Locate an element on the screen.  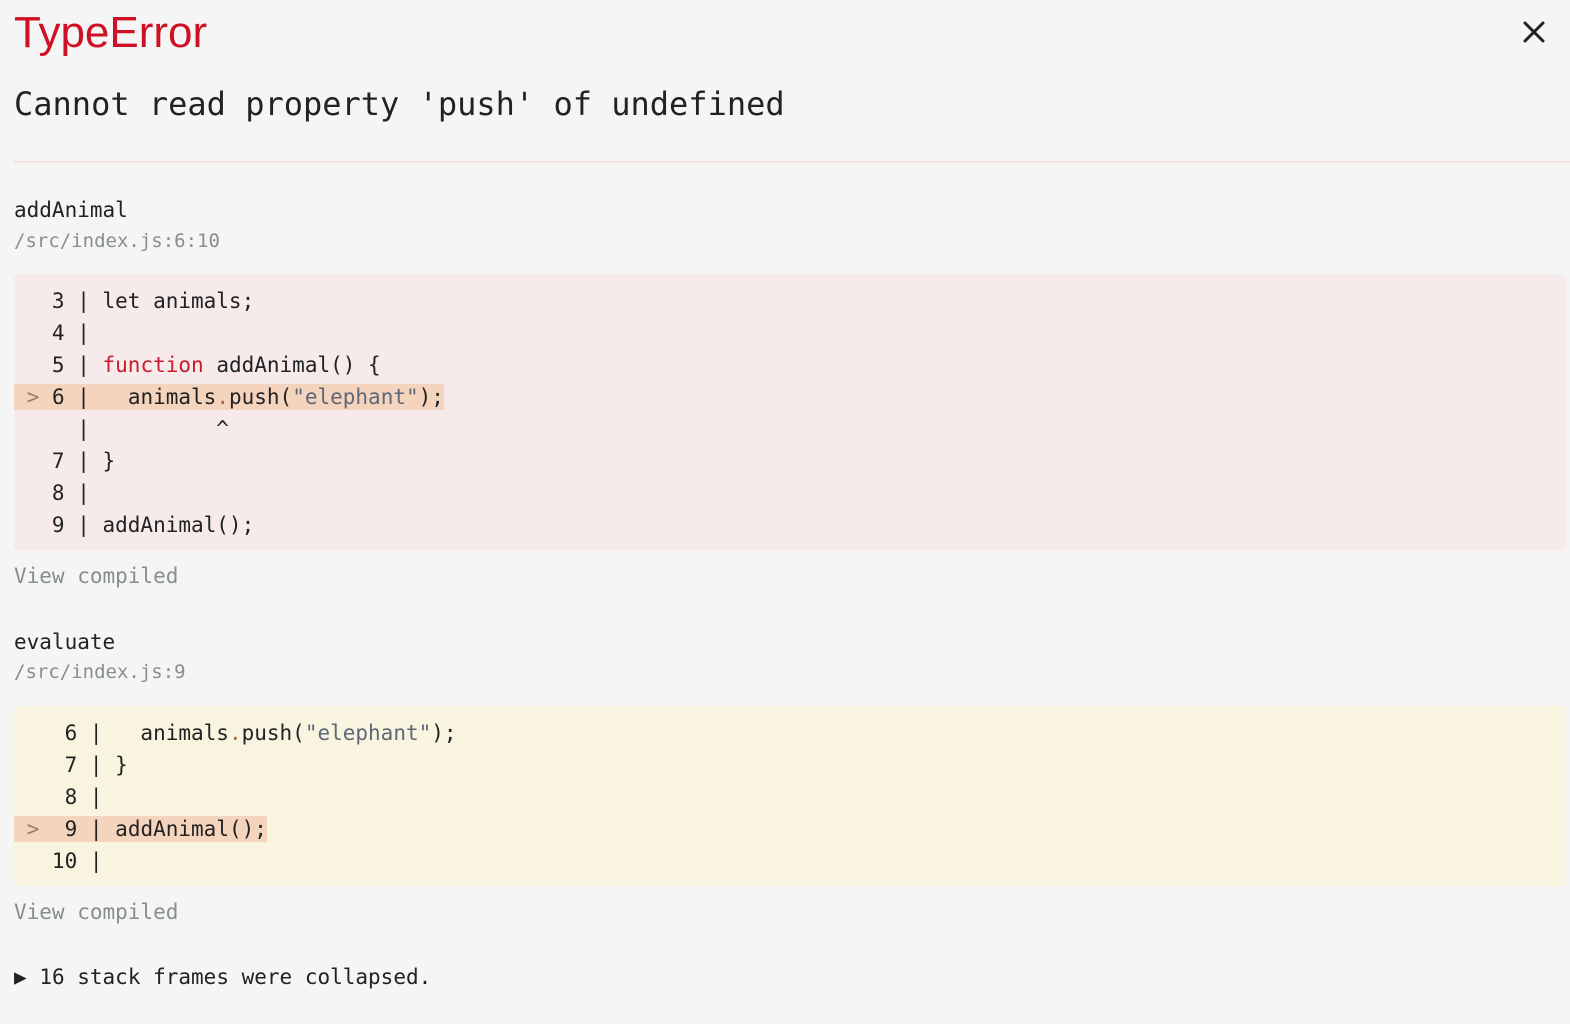
code-line-content: 4 | is located at coordinates (58, 333).